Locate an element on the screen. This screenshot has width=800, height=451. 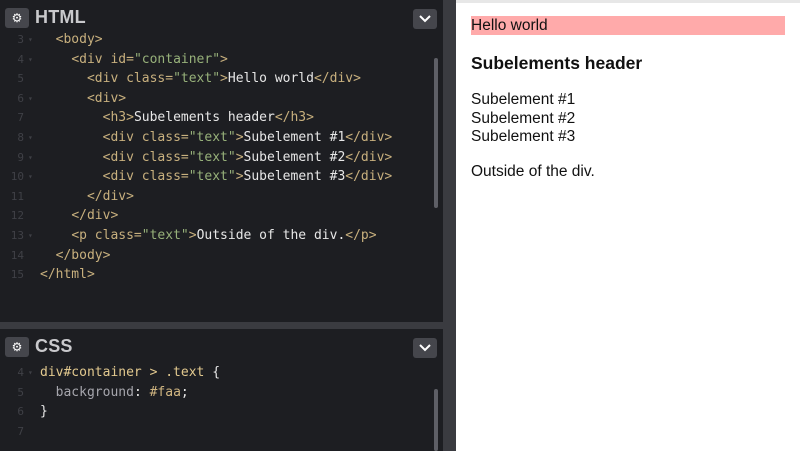
code-line: 12 </div> is located at coordinates (221, 216).